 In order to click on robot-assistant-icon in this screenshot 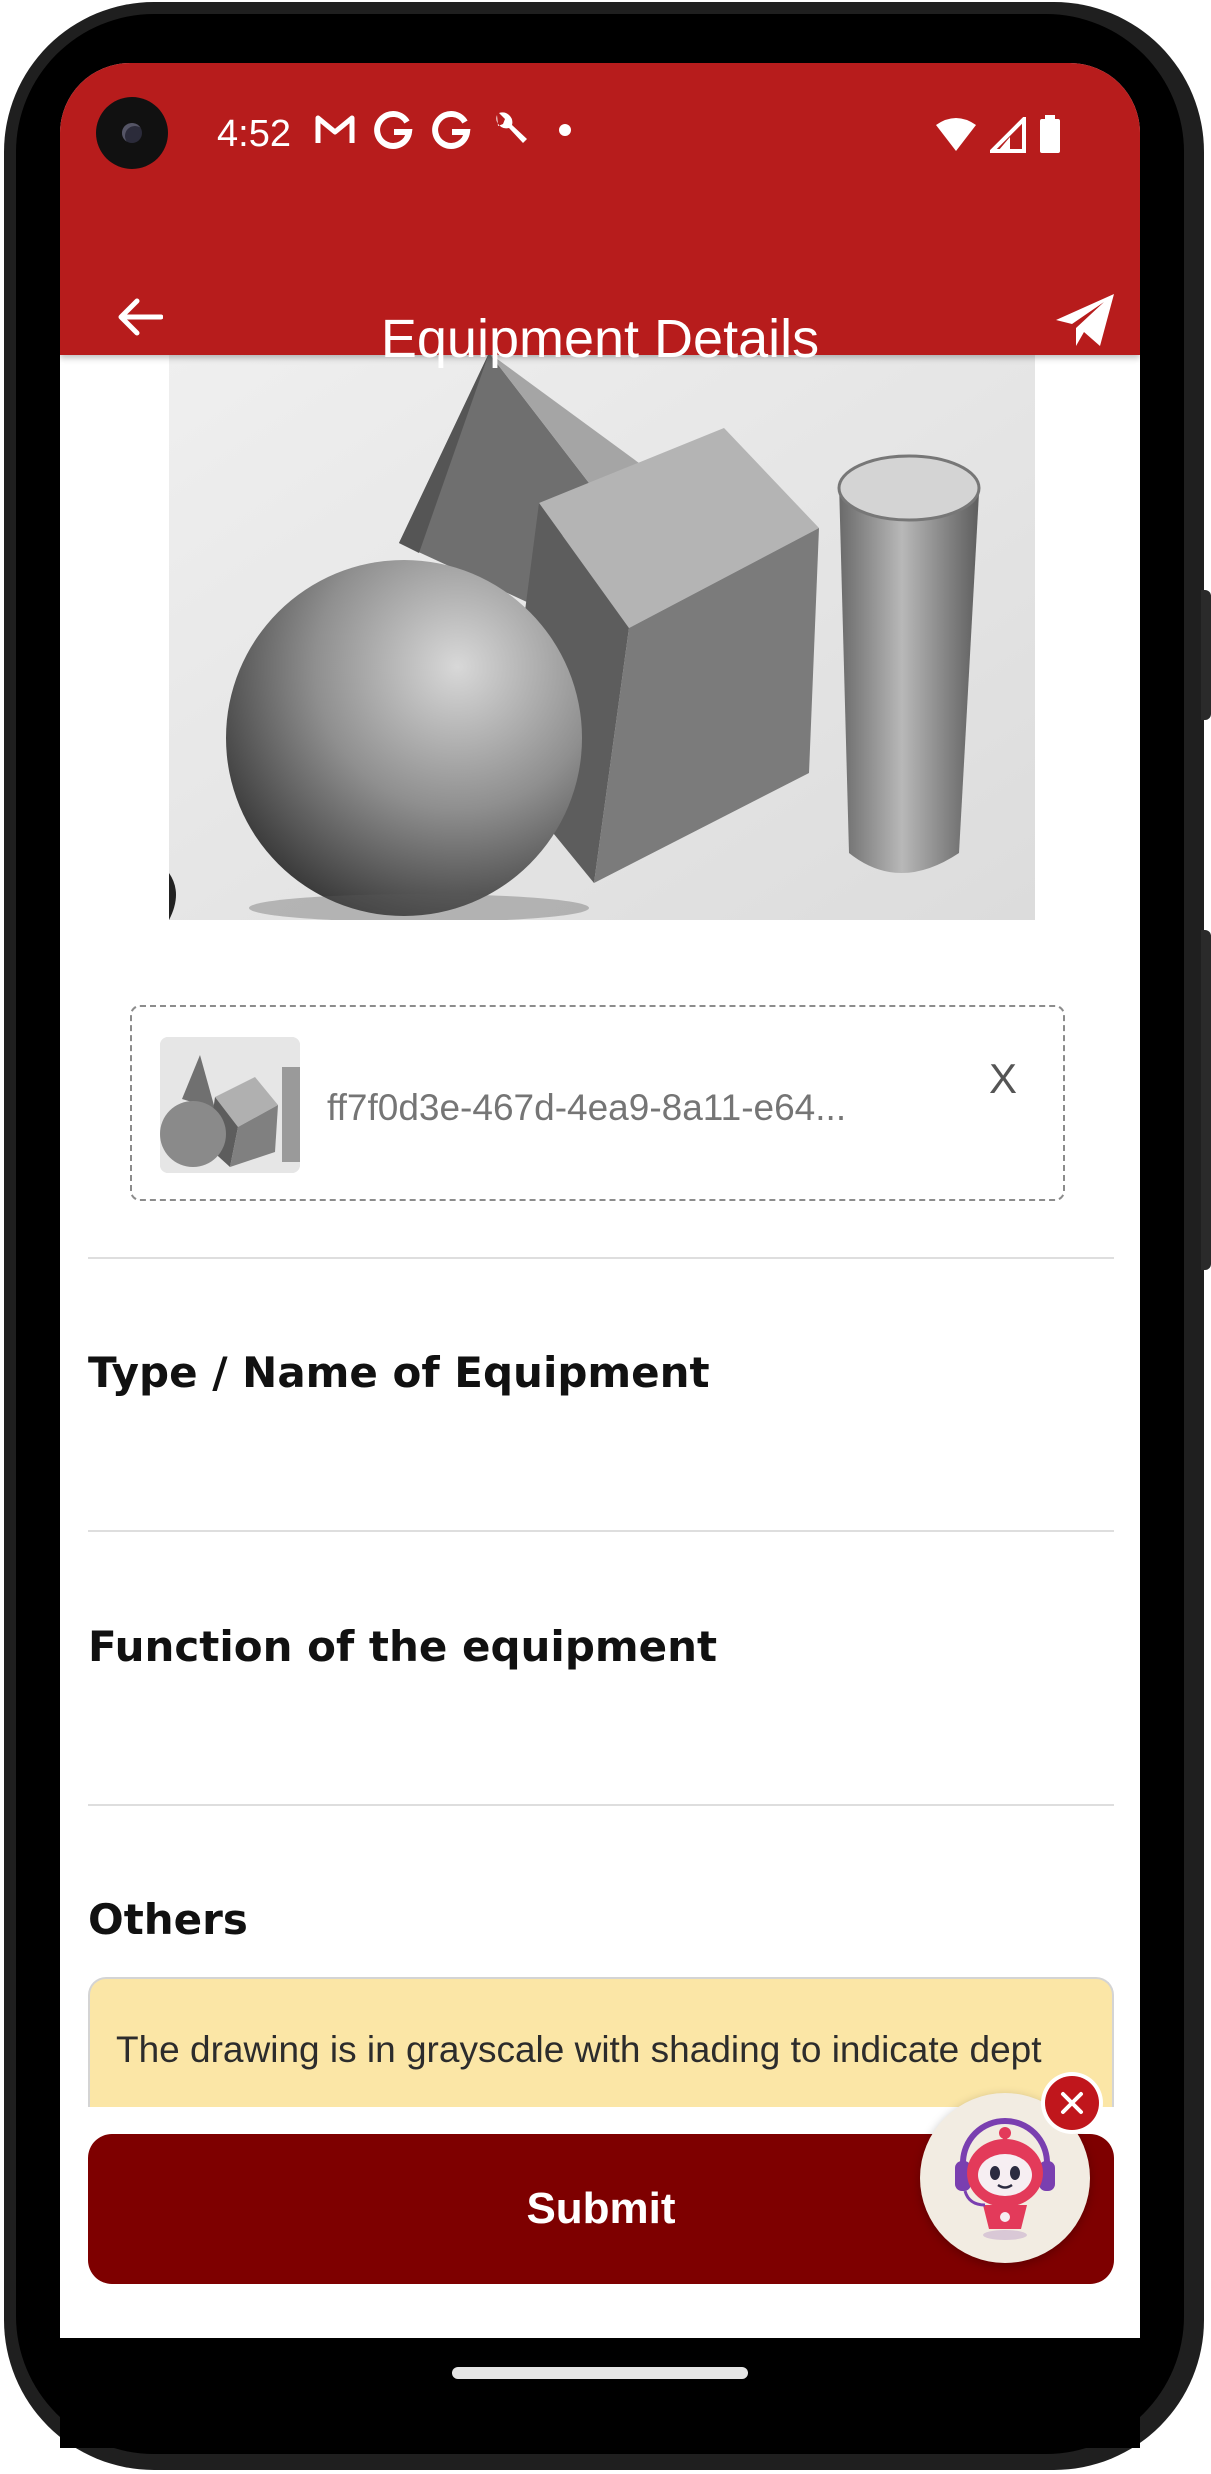, I will do `click(1005, 2179)`.